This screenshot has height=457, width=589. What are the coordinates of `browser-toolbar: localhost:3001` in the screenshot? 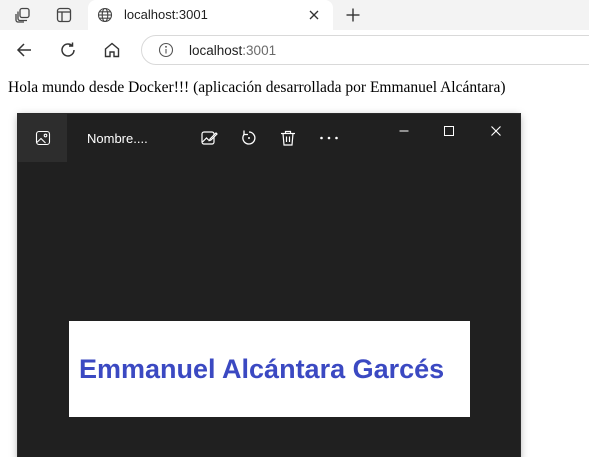 It's located at (294, 50).